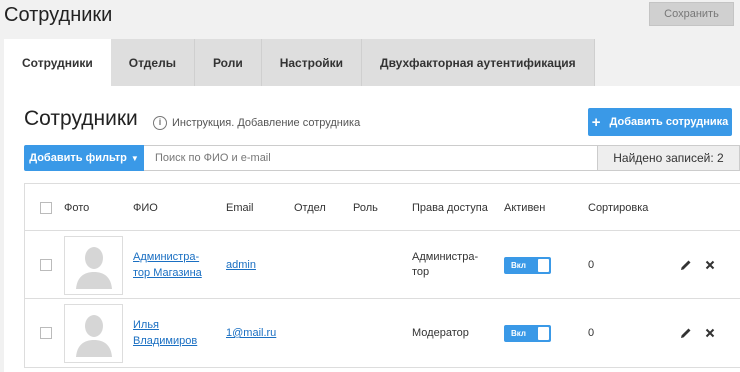  Describe the element at coordinates (440, 332) in the screenshot. I see `access-rights: Модератор` at that location.